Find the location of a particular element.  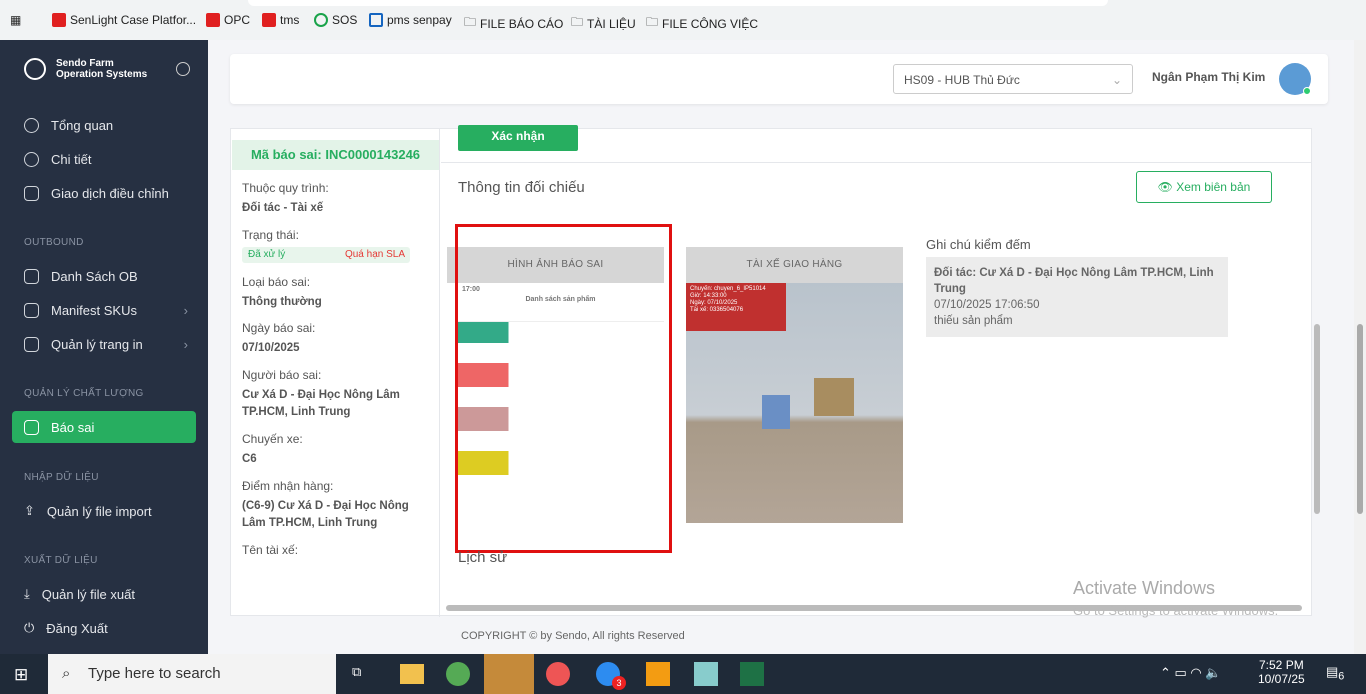

avatar is located at coordinates (1295, 79).